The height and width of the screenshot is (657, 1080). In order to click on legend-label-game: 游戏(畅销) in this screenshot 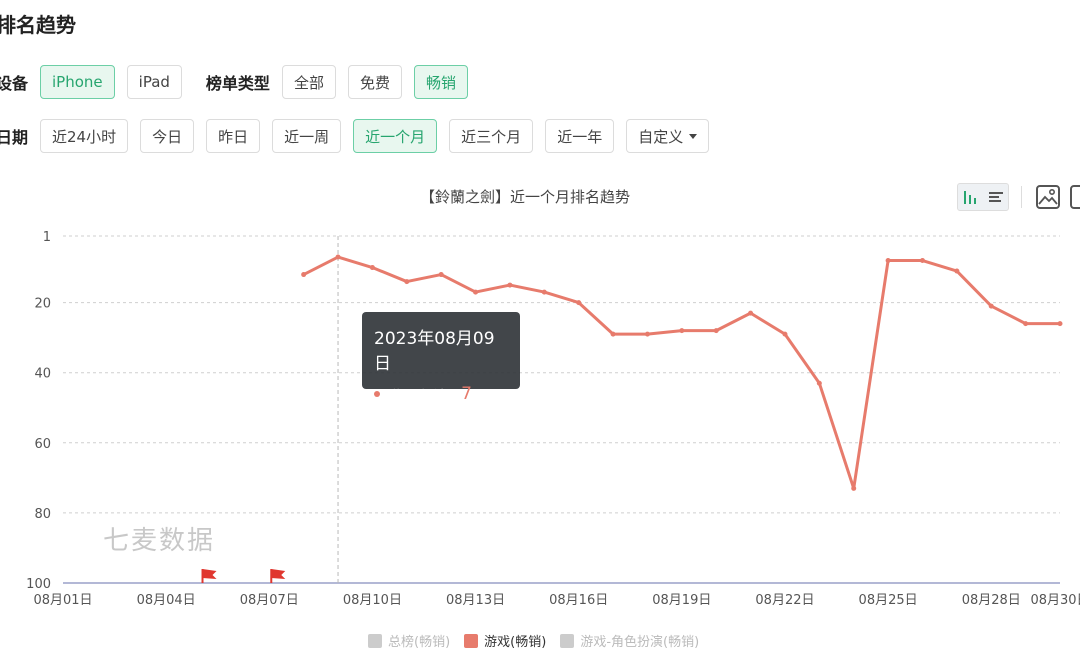, I will do `click(515, 642)`.